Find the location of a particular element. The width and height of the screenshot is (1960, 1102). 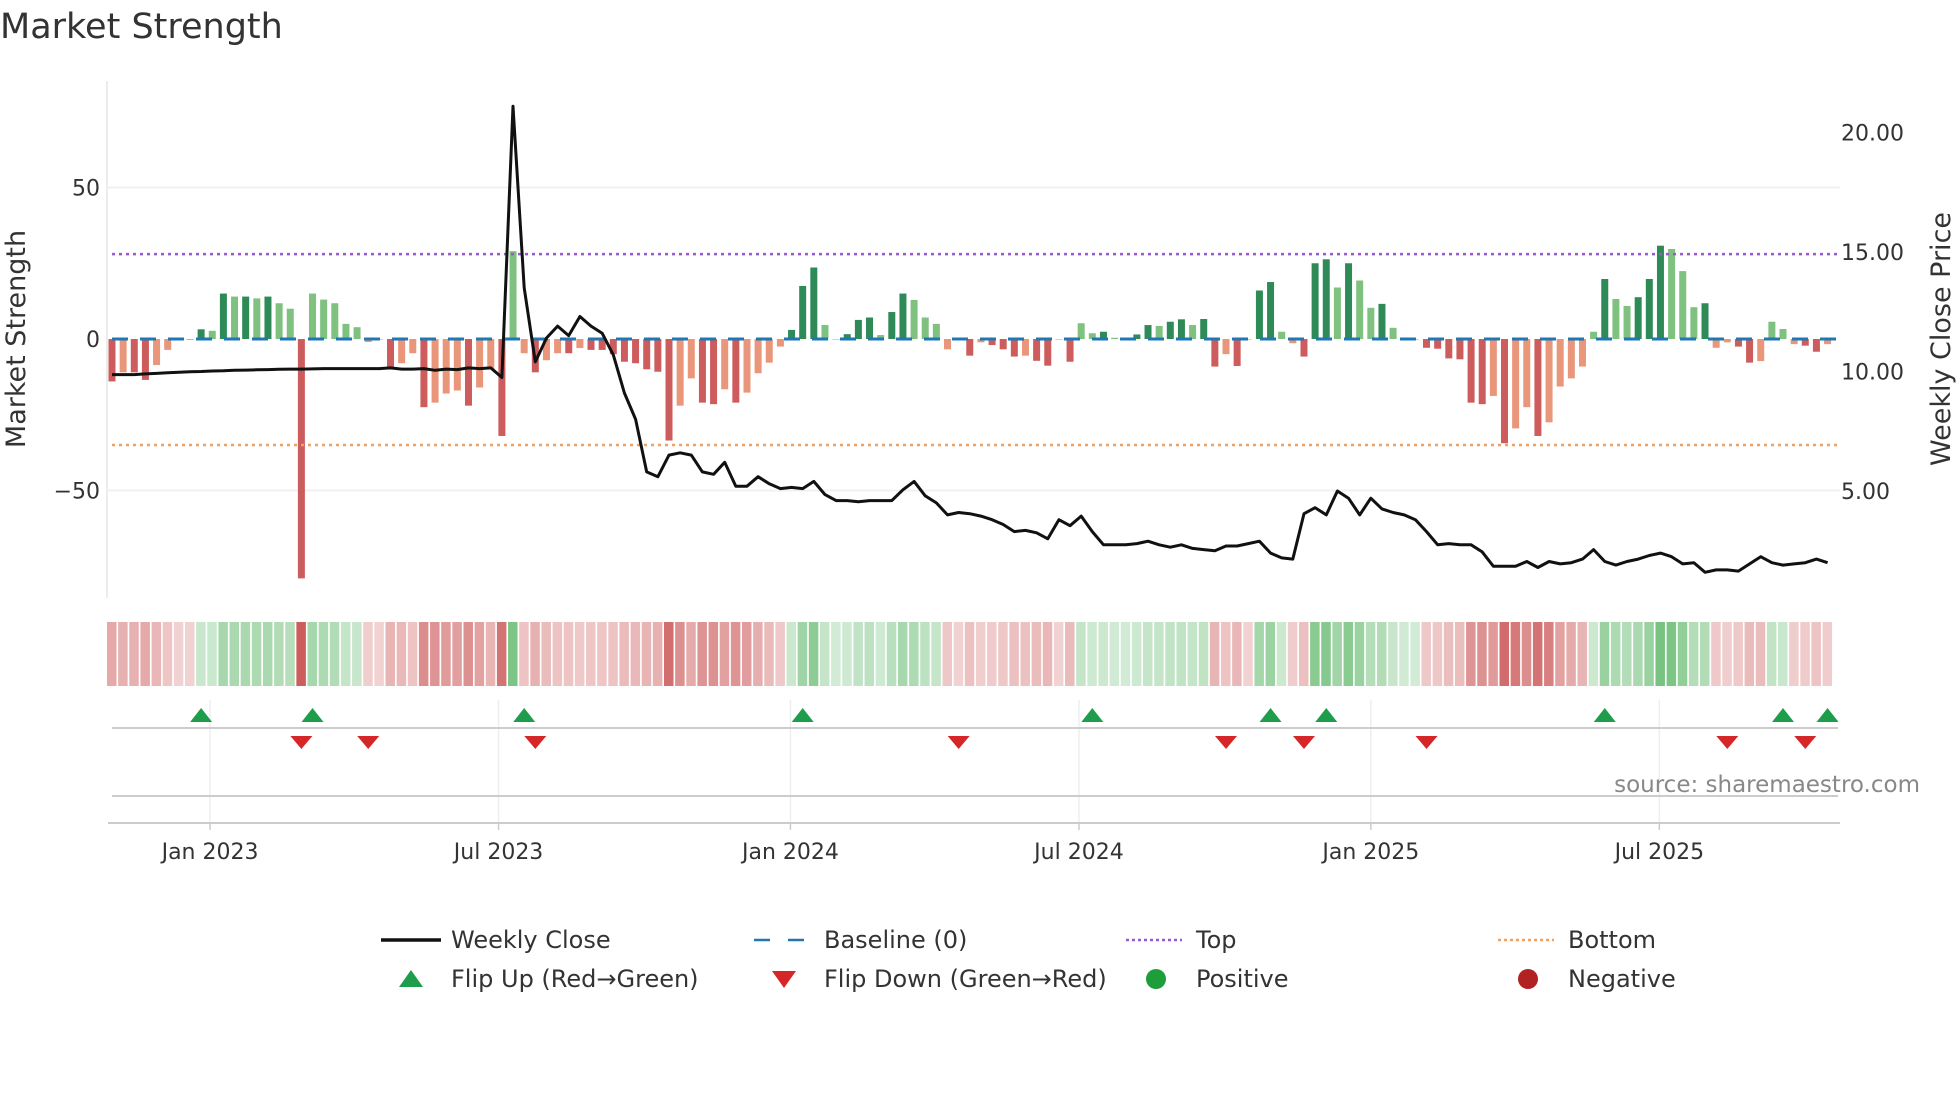

y-tick-label: 50 is located at coordinates (86, 189).